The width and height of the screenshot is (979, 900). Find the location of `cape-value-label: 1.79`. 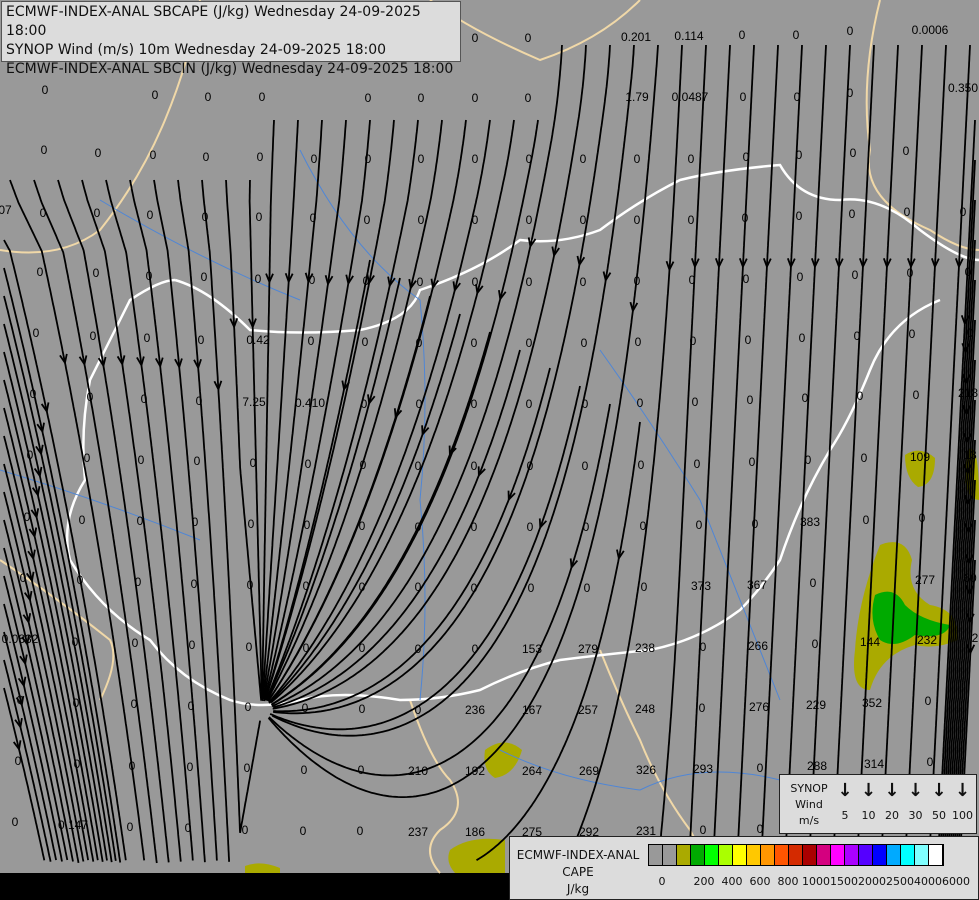

cape-value-label: 1.79 is located at coordinates (637, 97).